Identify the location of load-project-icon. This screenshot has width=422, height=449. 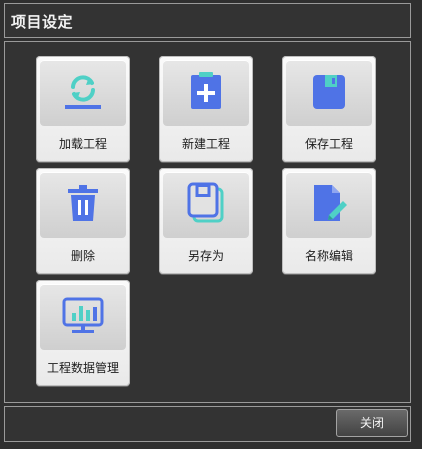
(83, 92).